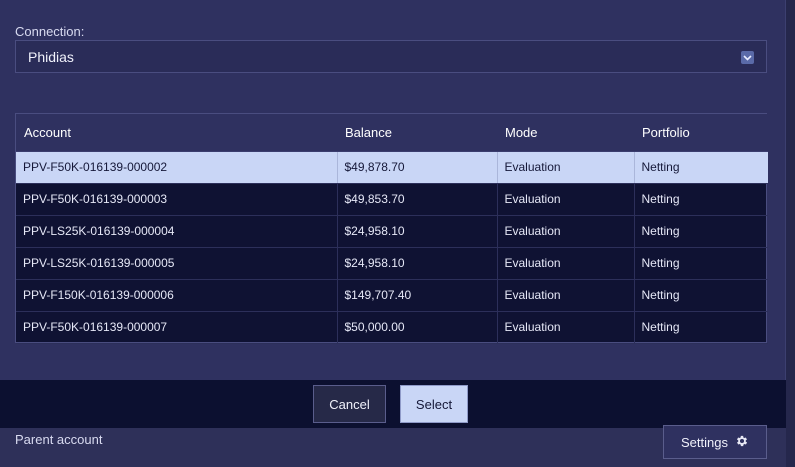 This screenshot has width=795, height=467. I want to click on settings-button: Settings, so click(715, 442).